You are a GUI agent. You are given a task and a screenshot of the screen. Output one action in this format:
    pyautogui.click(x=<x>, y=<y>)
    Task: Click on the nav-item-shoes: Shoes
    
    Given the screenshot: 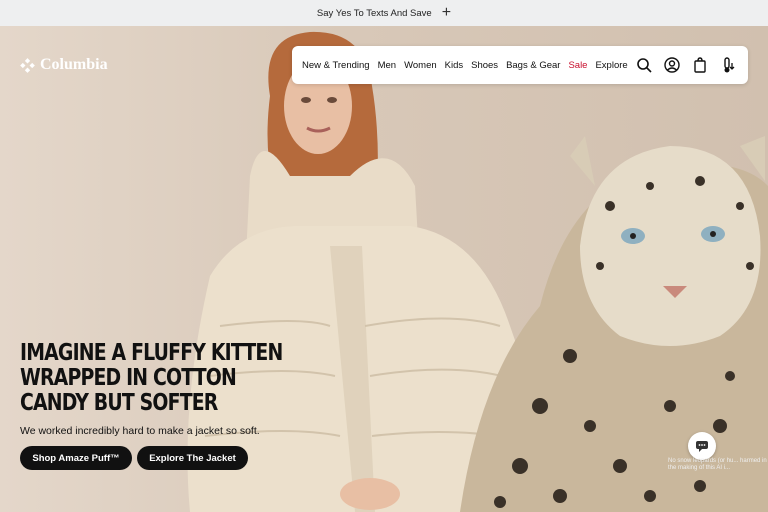 What is the action you would take?
    pyautogui.click(x=484, y=65)
    